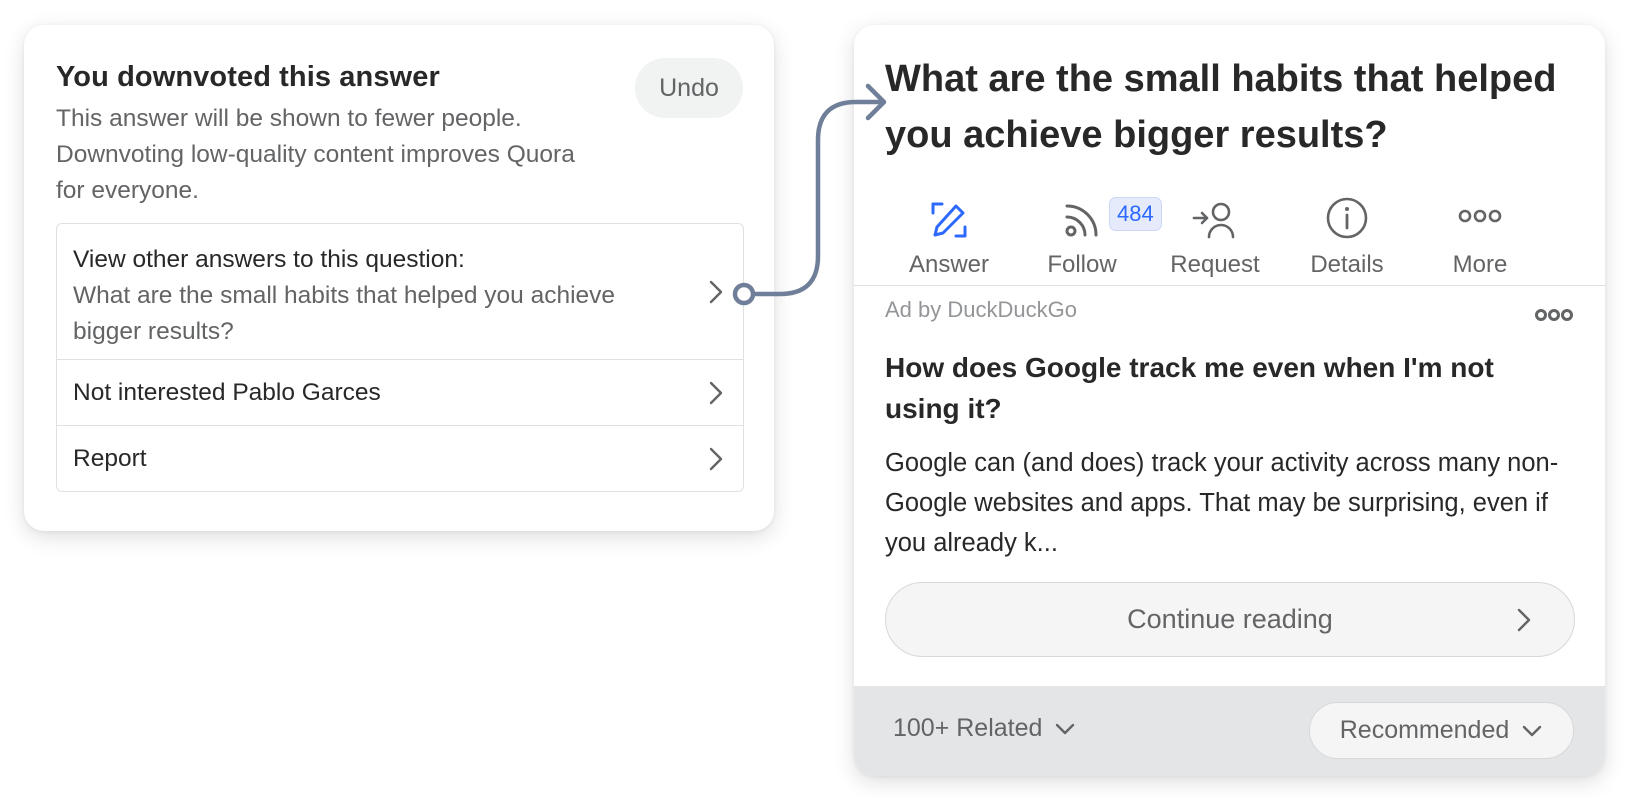  I want to click on rss-follow-icon, so click(1081, 220).